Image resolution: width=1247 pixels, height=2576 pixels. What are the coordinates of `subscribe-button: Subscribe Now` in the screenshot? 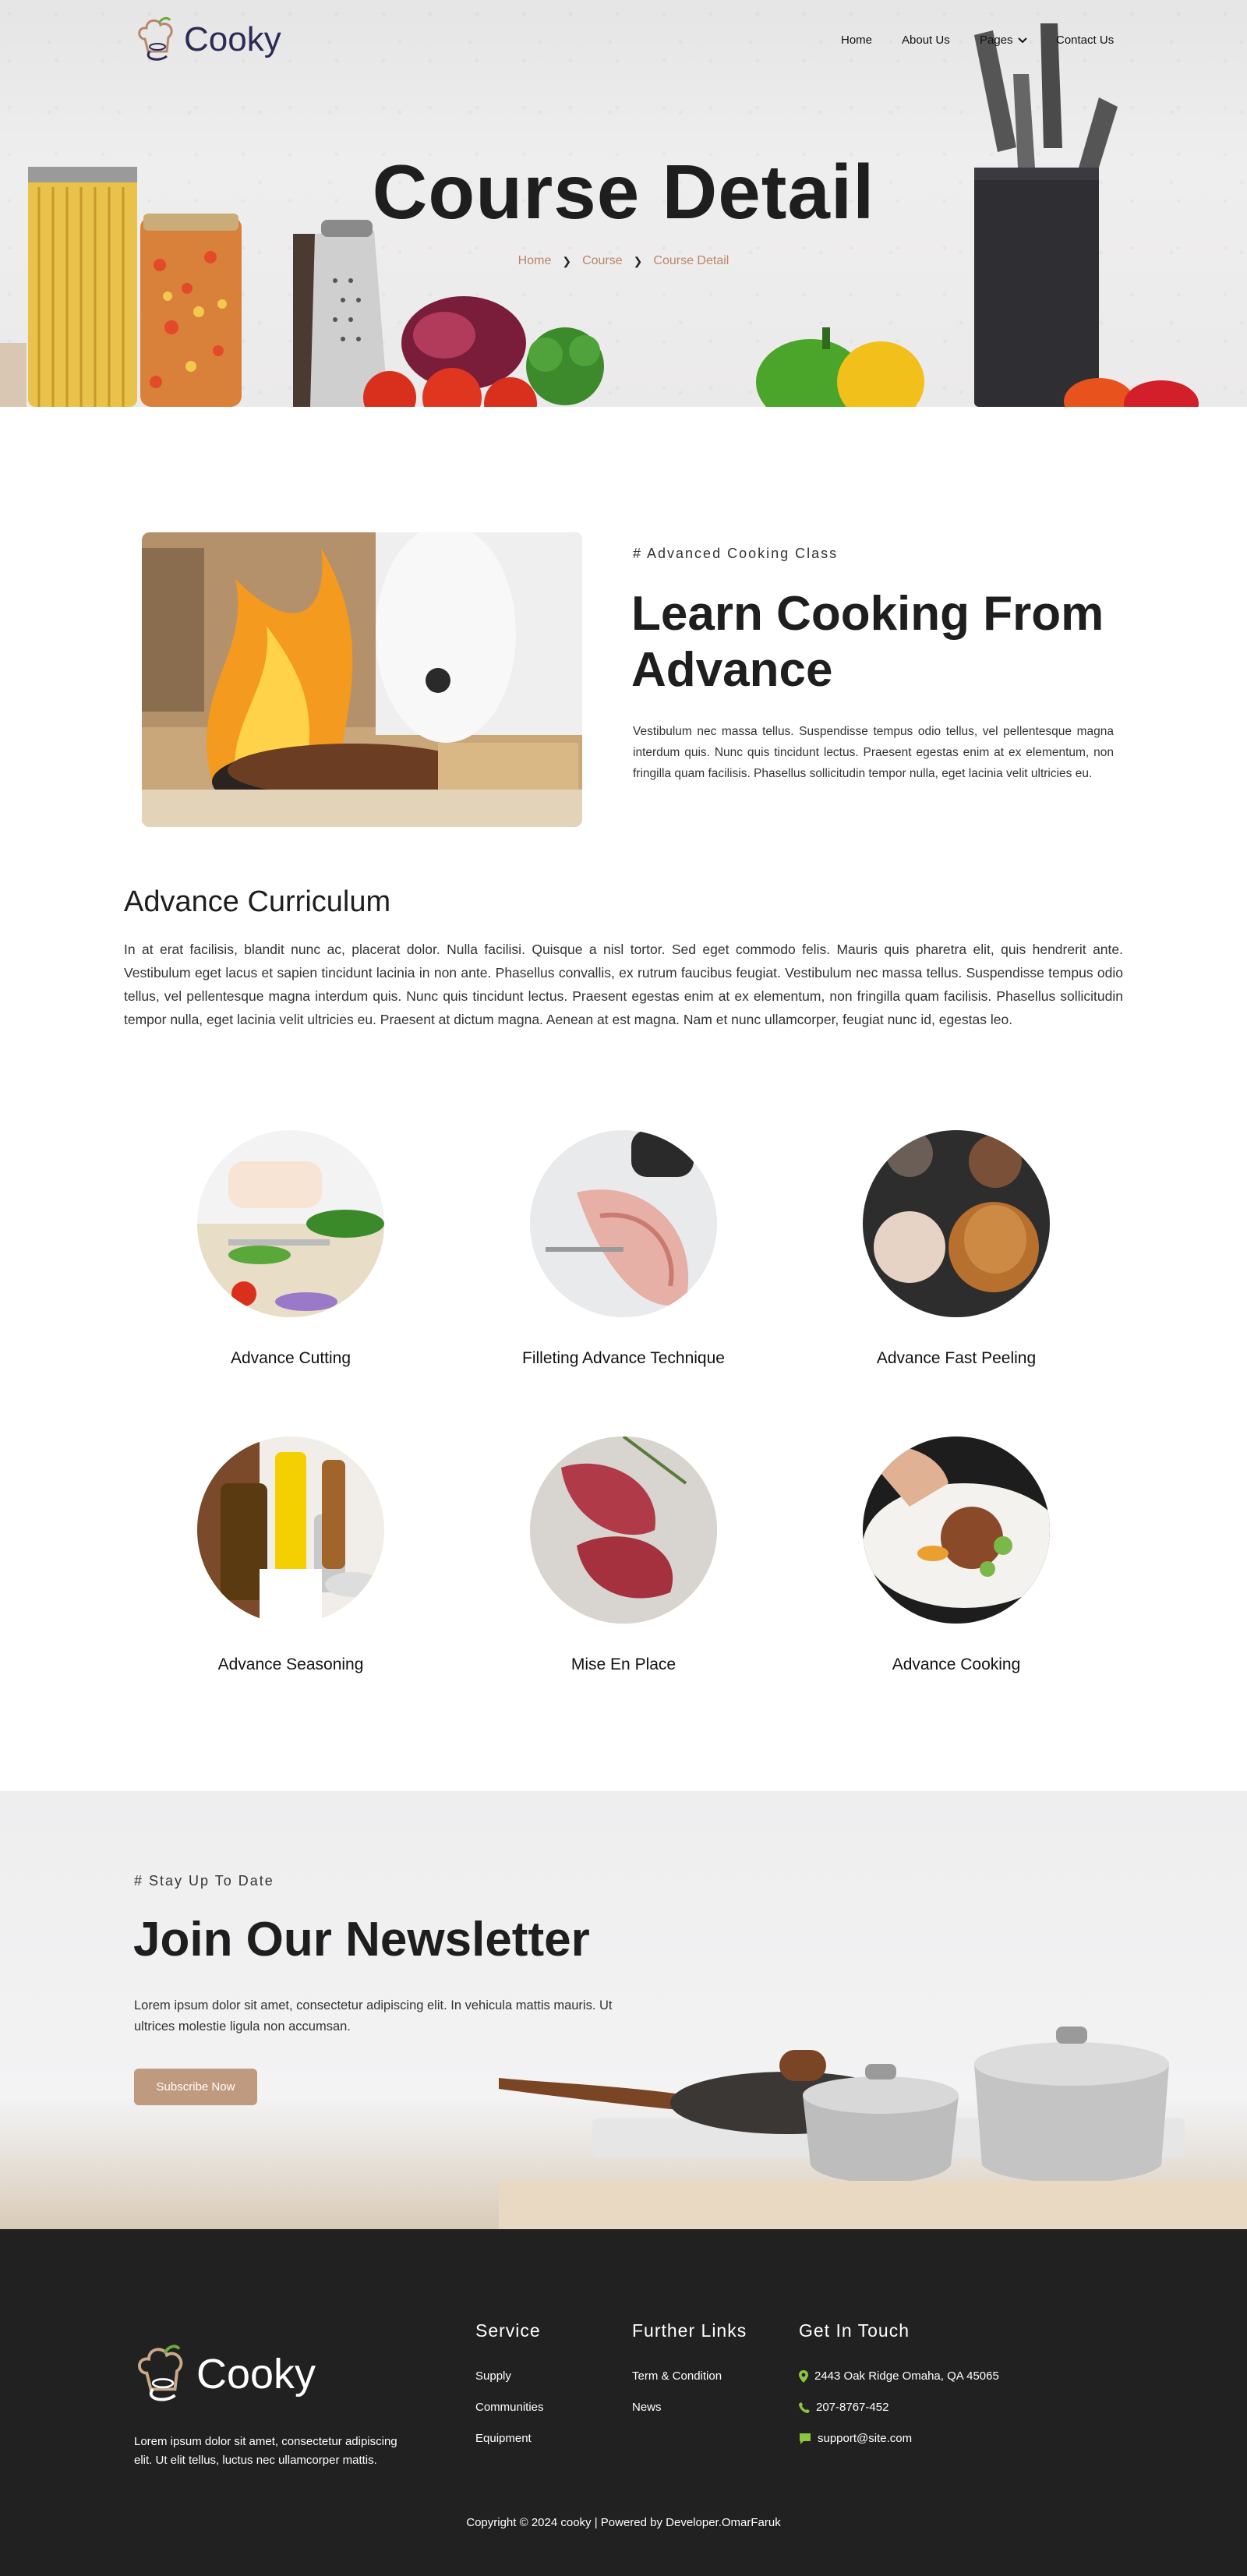 It's located at (195, 2087).